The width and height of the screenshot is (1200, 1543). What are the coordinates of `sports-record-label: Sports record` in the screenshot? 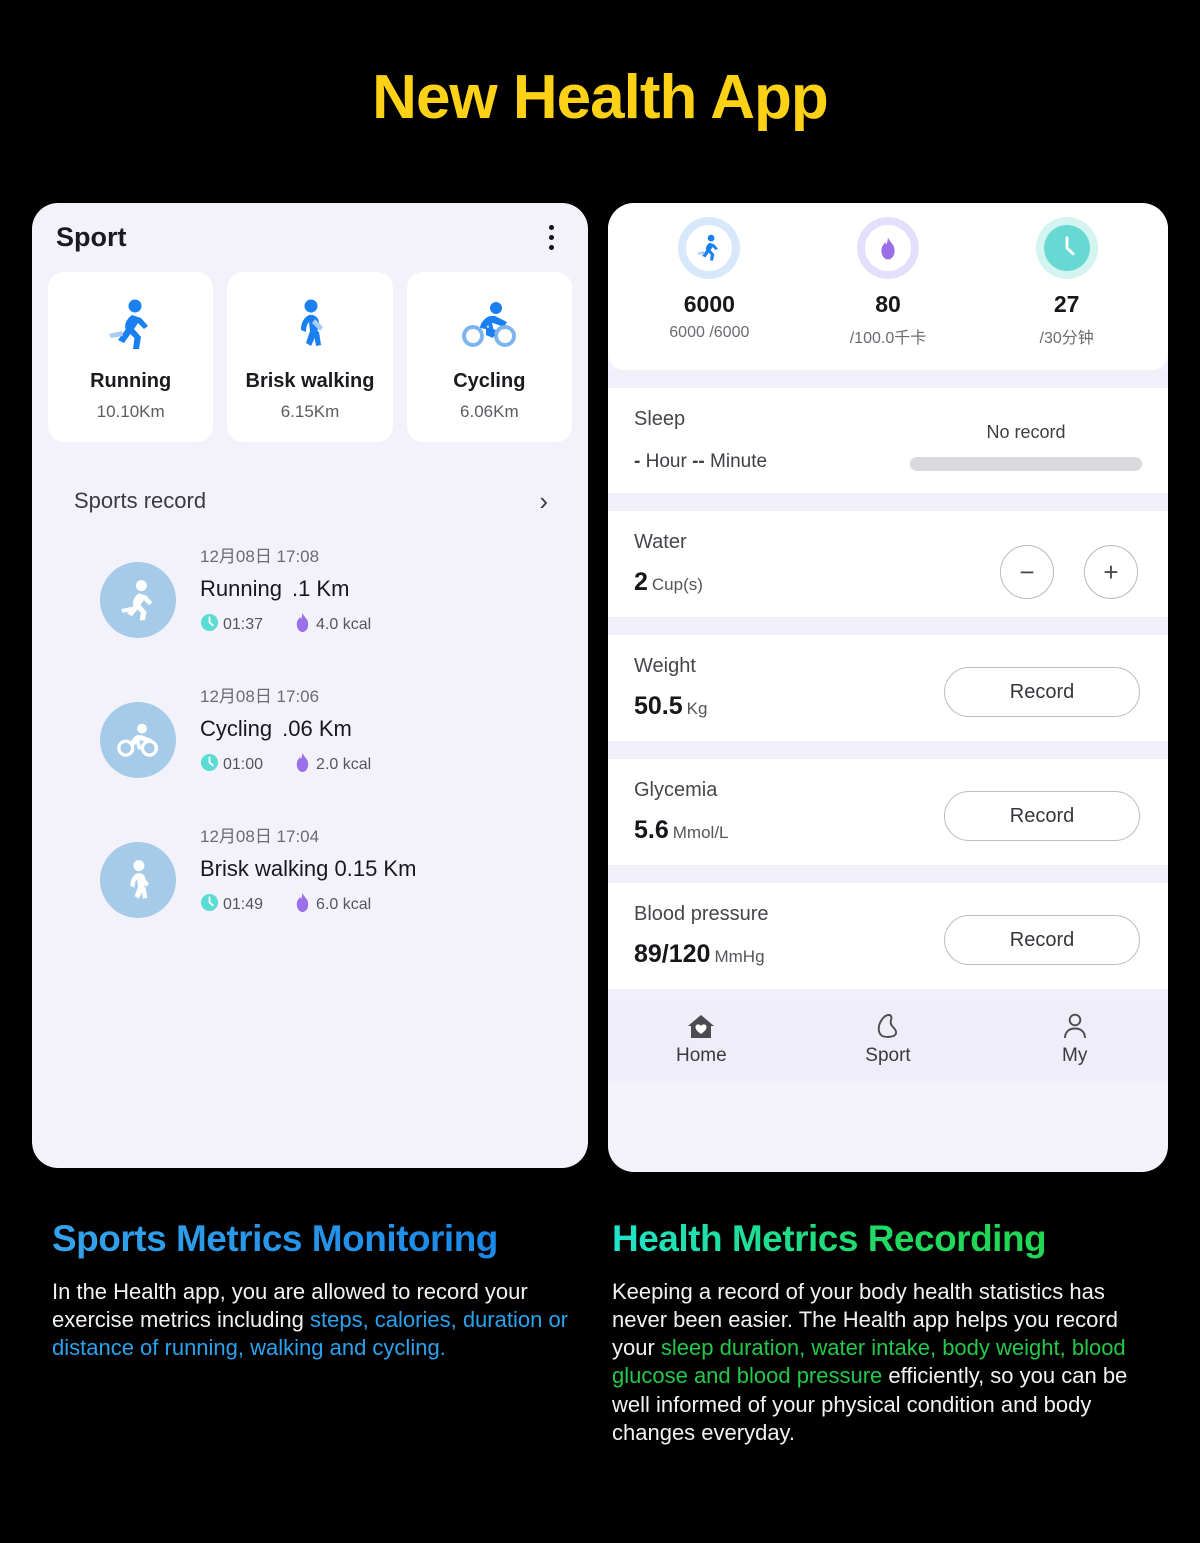 It's located at (140, 500).